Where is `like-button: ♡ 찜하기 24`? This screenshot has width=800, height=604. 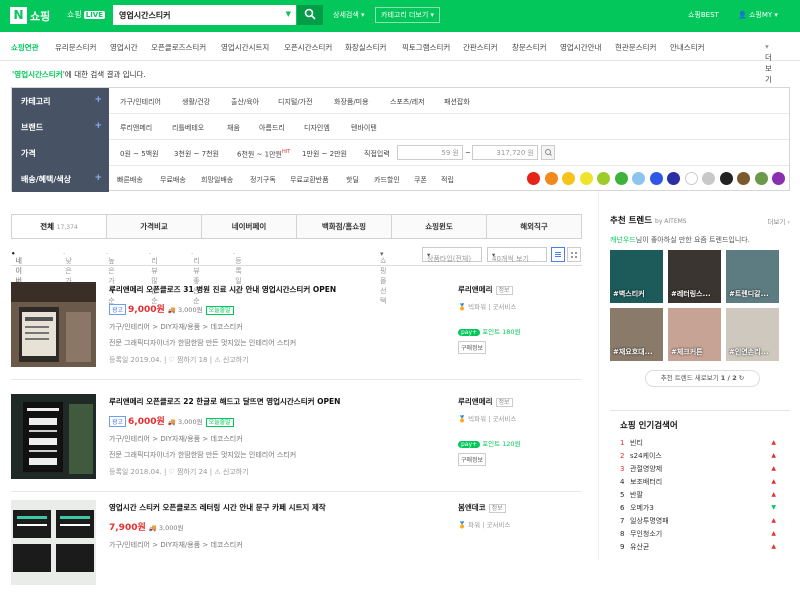
like-button: ♡ 찜하기 24 is located at coordinates (188, 472).